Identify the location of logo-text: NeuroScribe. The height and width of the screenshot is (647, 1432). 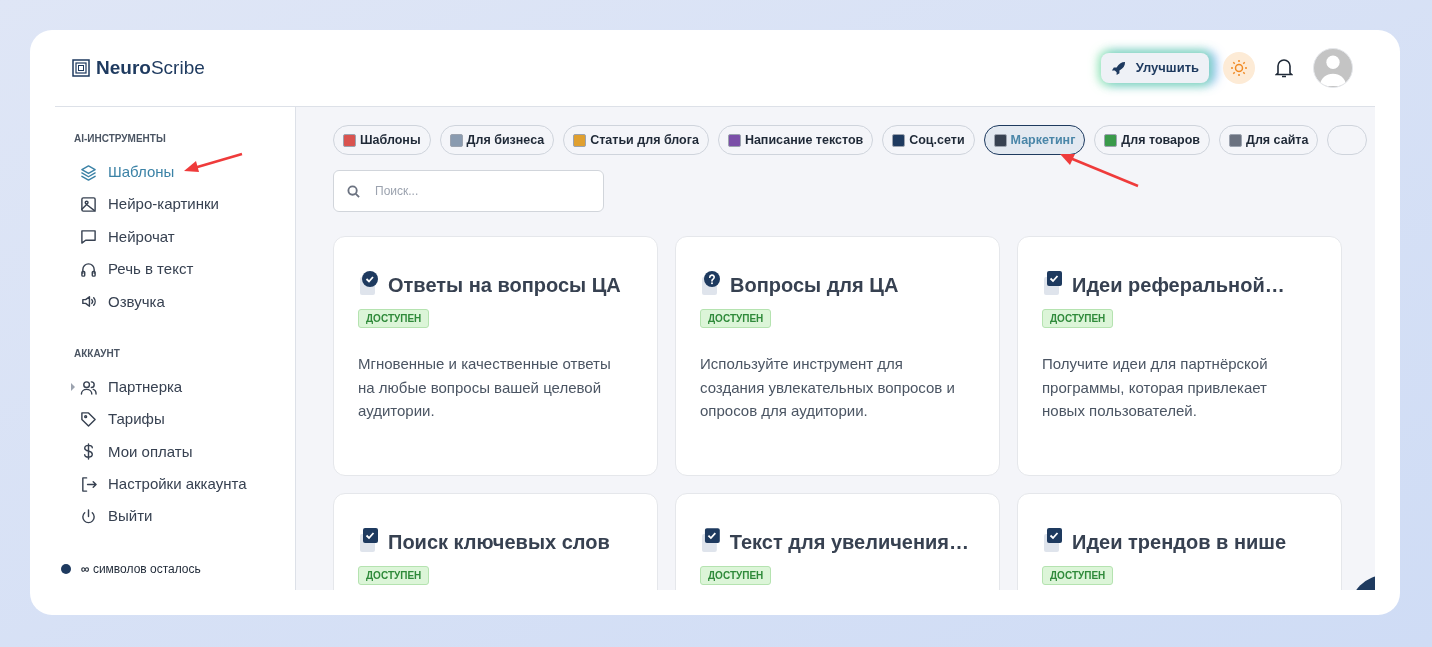
(150, 67).